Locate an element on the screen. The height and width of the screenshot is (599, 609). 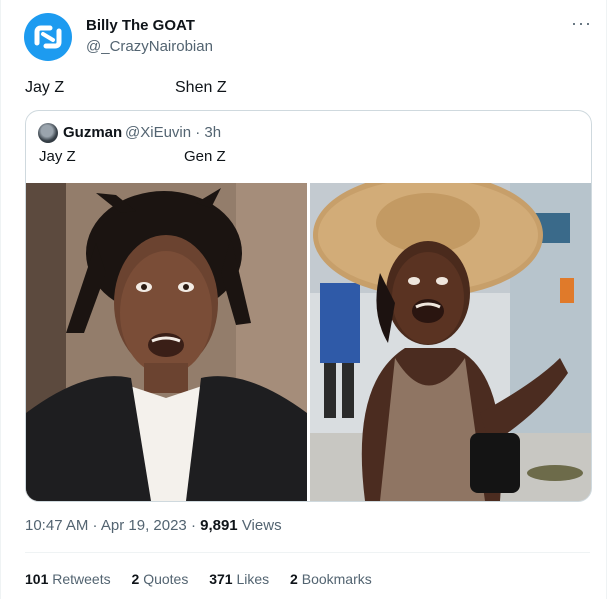
views-label: Views is located at coordinates (259, 525).